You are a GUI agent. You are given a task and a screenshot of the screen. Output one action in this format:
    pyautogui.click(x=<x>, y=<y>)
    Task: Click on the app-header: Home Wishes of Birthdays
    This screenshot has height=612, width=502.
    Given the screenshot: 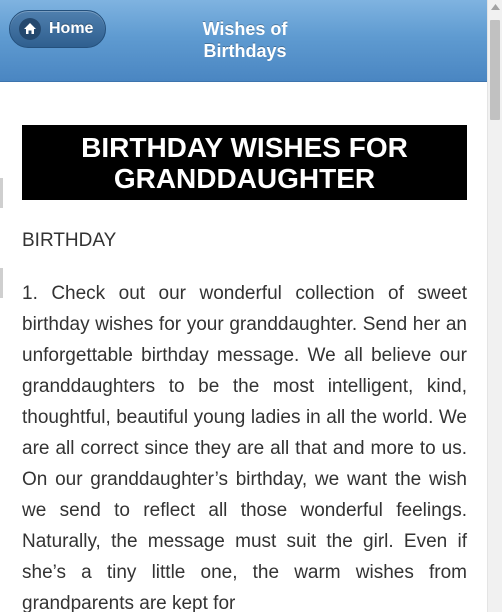 What is the action you would take?
    pyautogui.click(x=251, y=41)
    